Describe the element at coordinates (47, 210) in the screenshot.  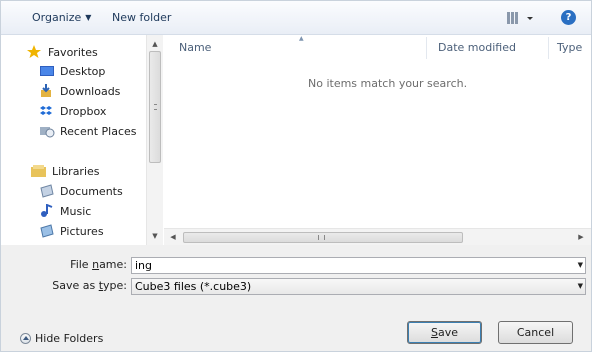
I see `music-icon` at that location.